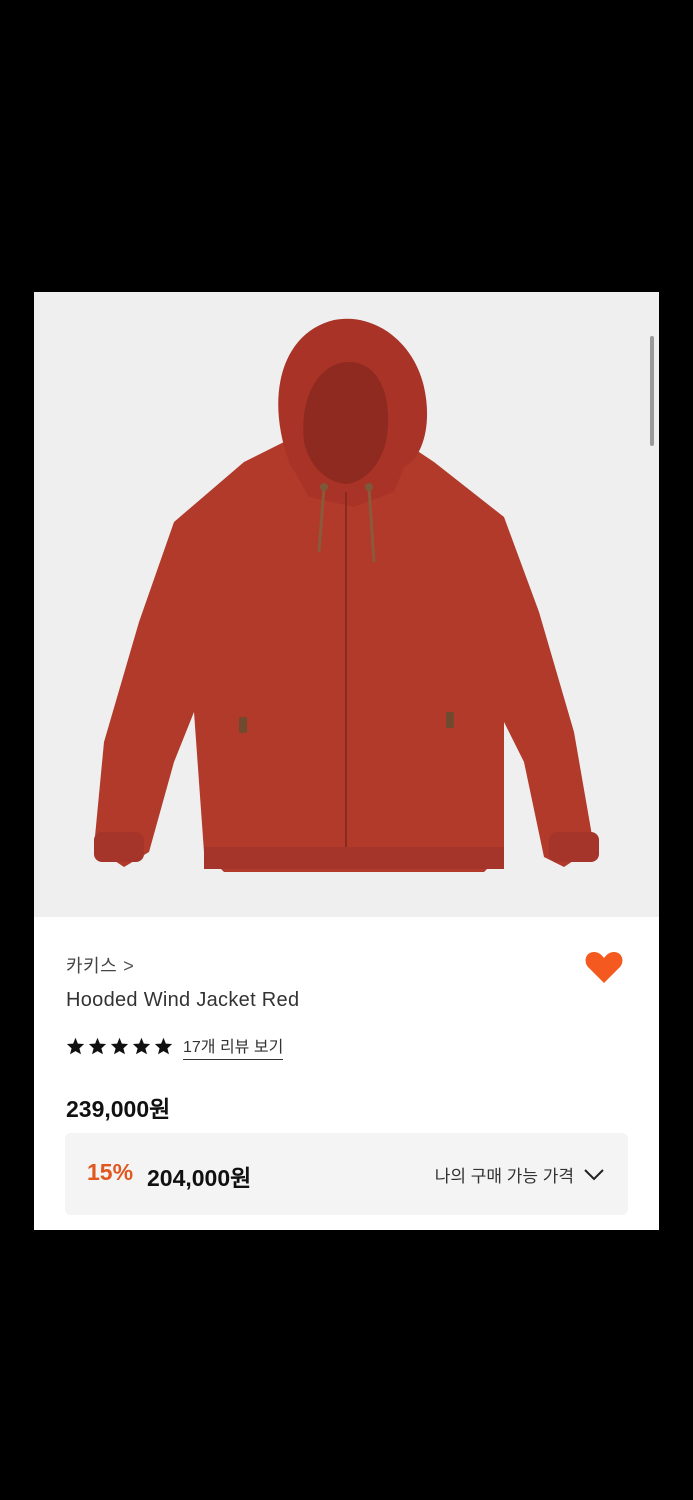 The width and height of the screenshot is (693, 1500). Describe the element at coordinates (110, 1172) in the screenshot. I see `discount-rate: 15%` at that location.